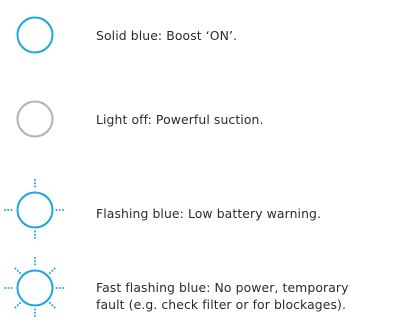  What do you see at coordinates (180, 119) in the screenshot?
I see `legend-text-light-off: Light off: Powerful suction.` at bounding box center [180, 119].